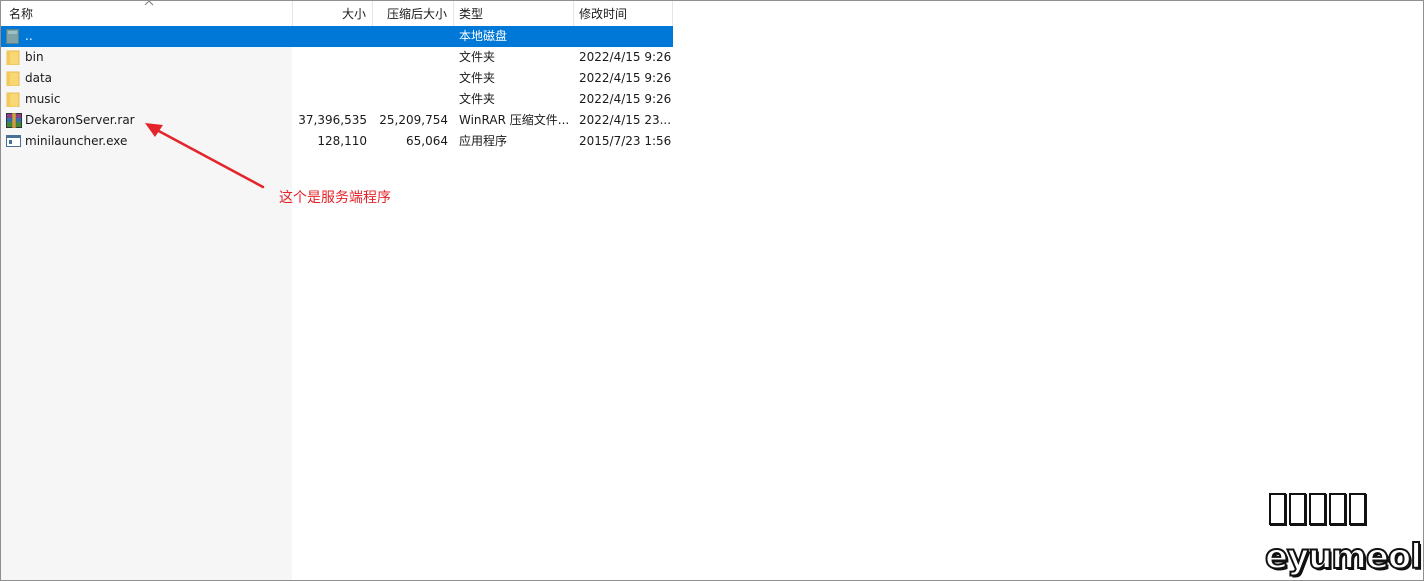 Image resolution: width=1424 pixels, height=581 pixels. I want to click on column-header-name-label: 名称, so click(21, 14).